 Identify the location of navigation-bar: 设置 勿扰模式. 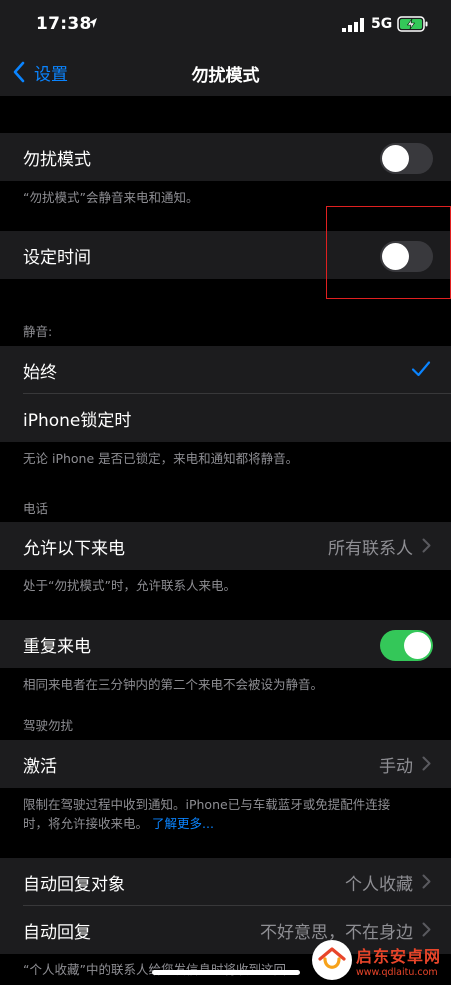
(225, 72).